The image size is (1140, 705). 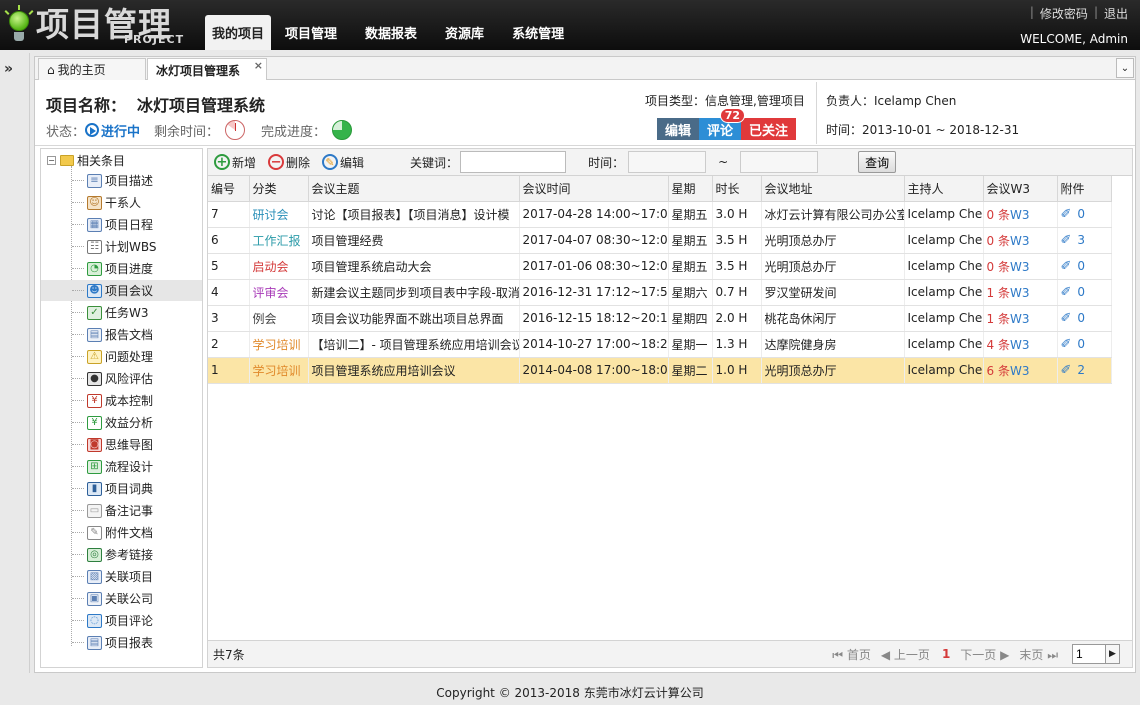 I want to click on current-page: 1, so click(x=946, y=654).